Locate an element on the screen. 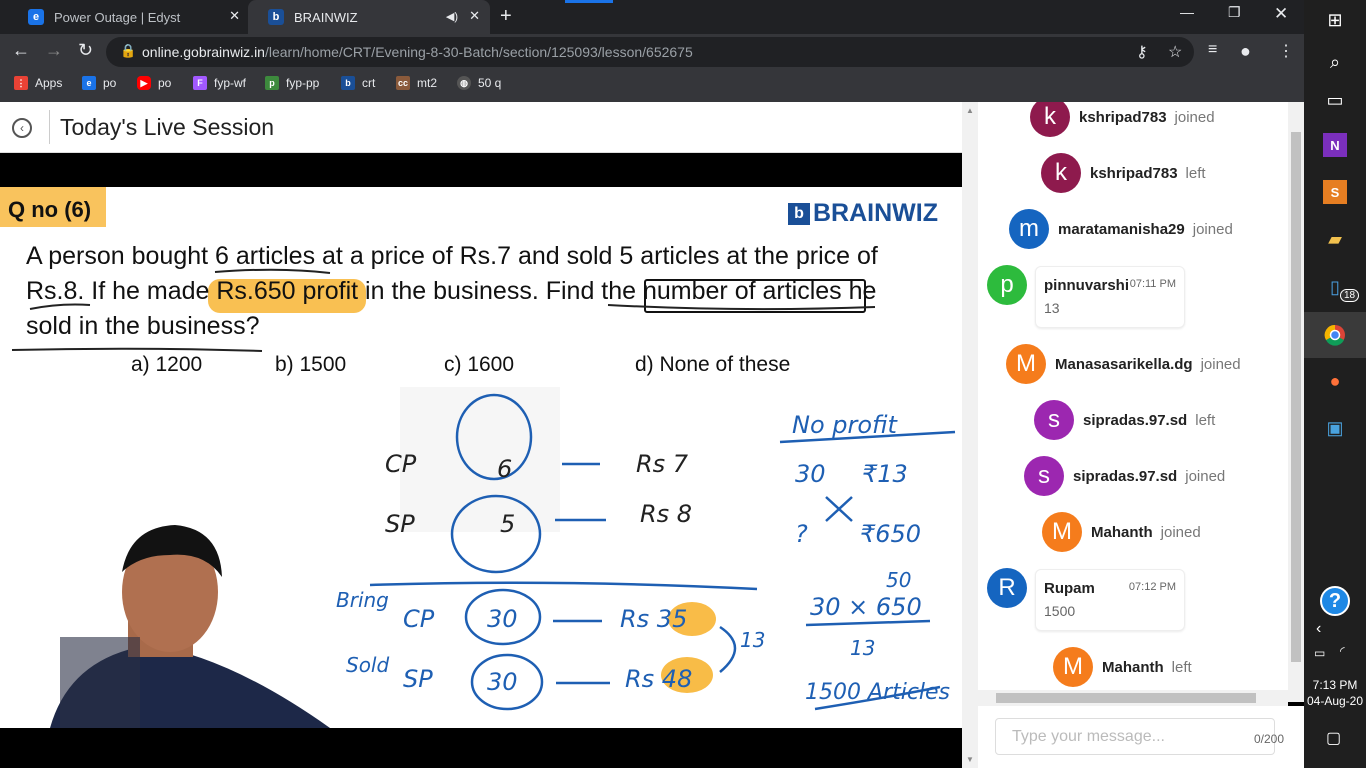 This screenshot has width=1366, height=768. message-bubble: pinnuvarshi 07:11 PM 13 is located at coordinates (1110, 297).